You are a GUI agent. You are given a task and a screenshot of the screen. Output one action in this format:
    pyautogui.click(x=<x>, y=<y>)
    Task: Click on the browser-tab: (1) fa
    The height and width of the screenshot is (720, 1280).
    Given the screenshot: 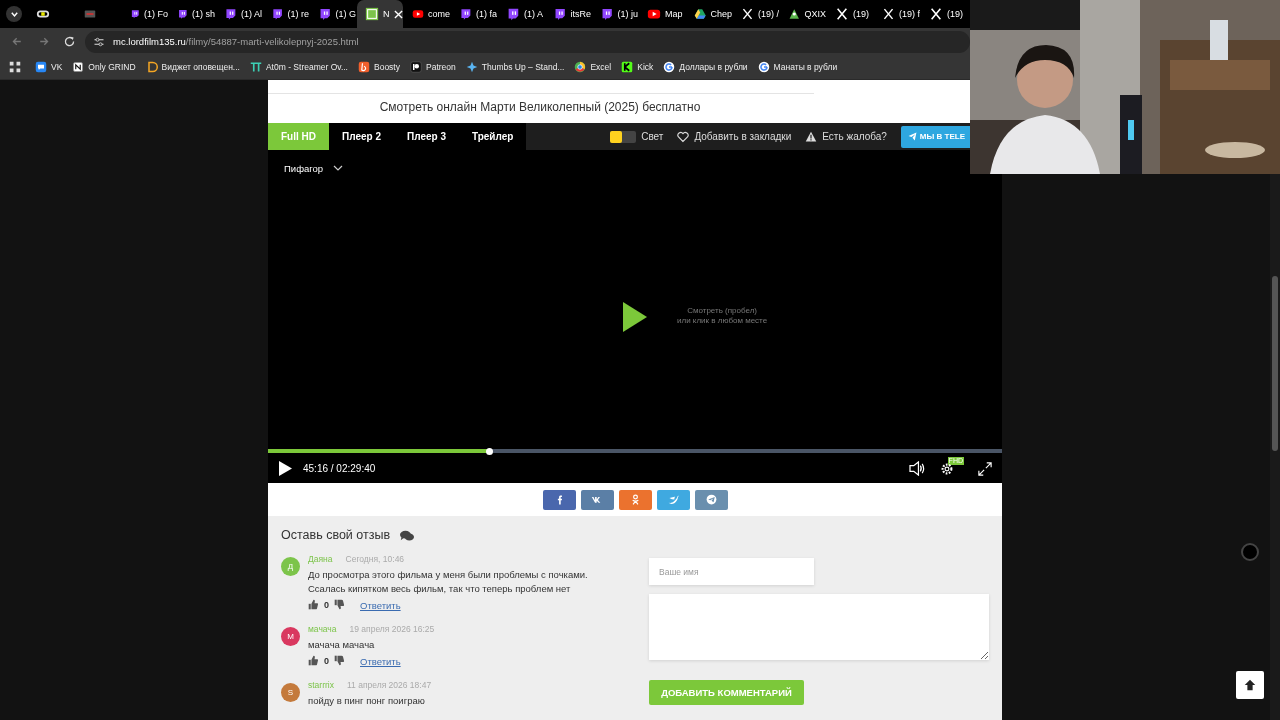 What is the action you would take?
    pyautogui.click(x=474, y=14)
    